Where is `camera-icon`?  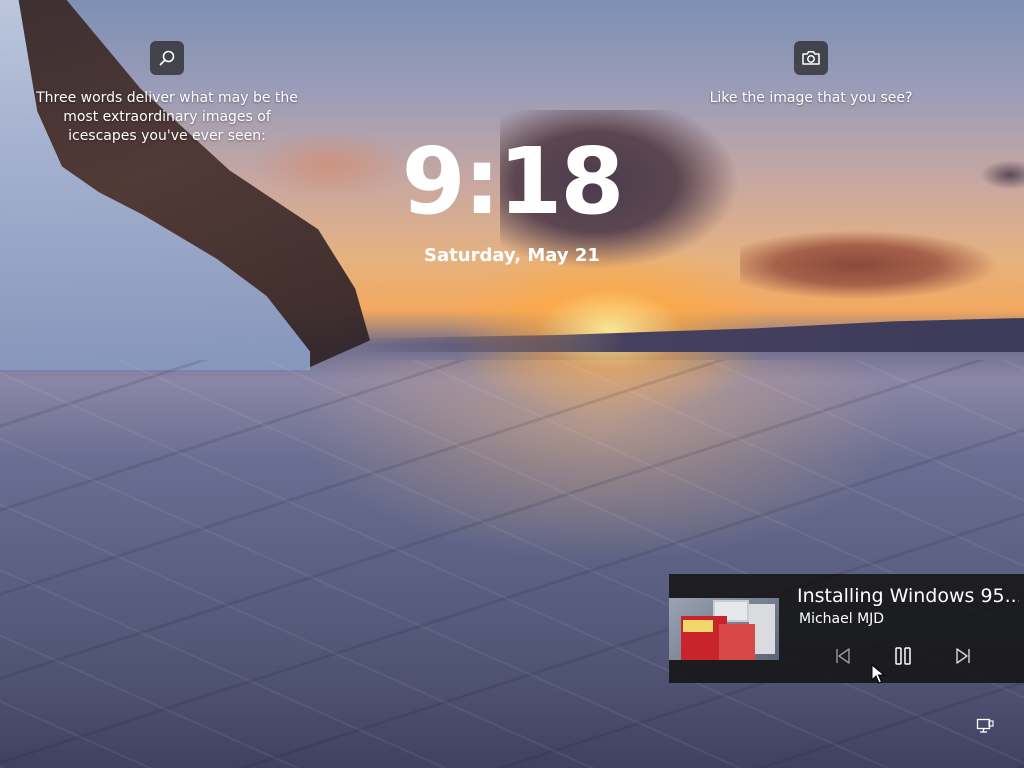 camera-icon is located at coordinates (811, 58).